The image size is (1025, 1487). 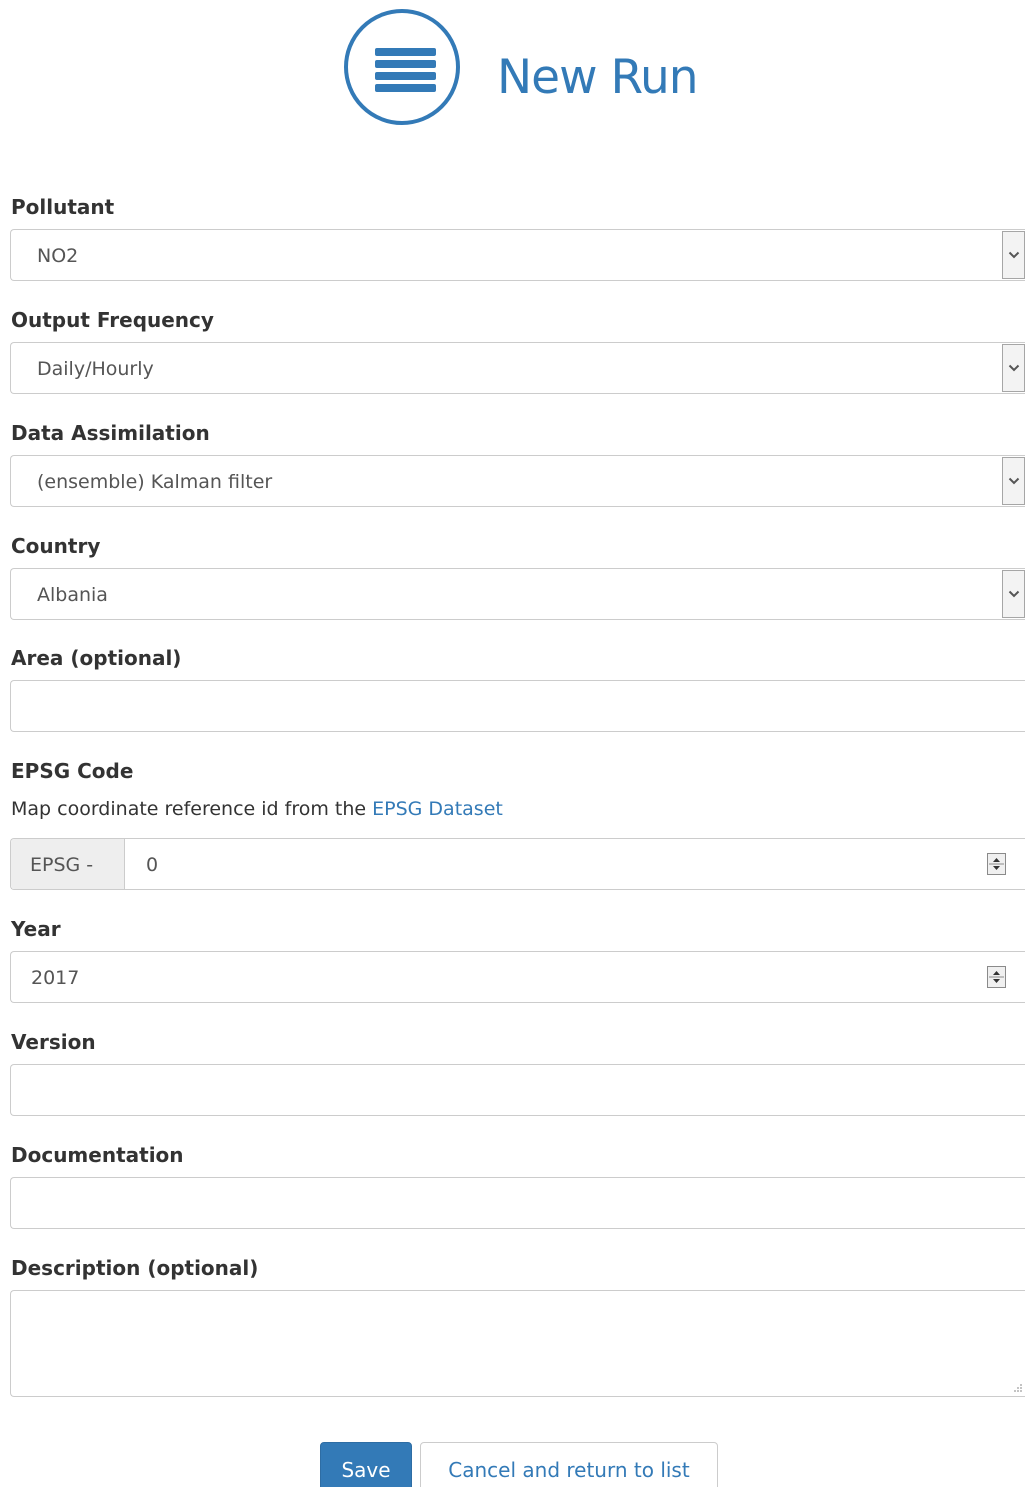 I want to click on data-assimilation-select: (ensemble) Kalman filter, so click(x=517, y=481).